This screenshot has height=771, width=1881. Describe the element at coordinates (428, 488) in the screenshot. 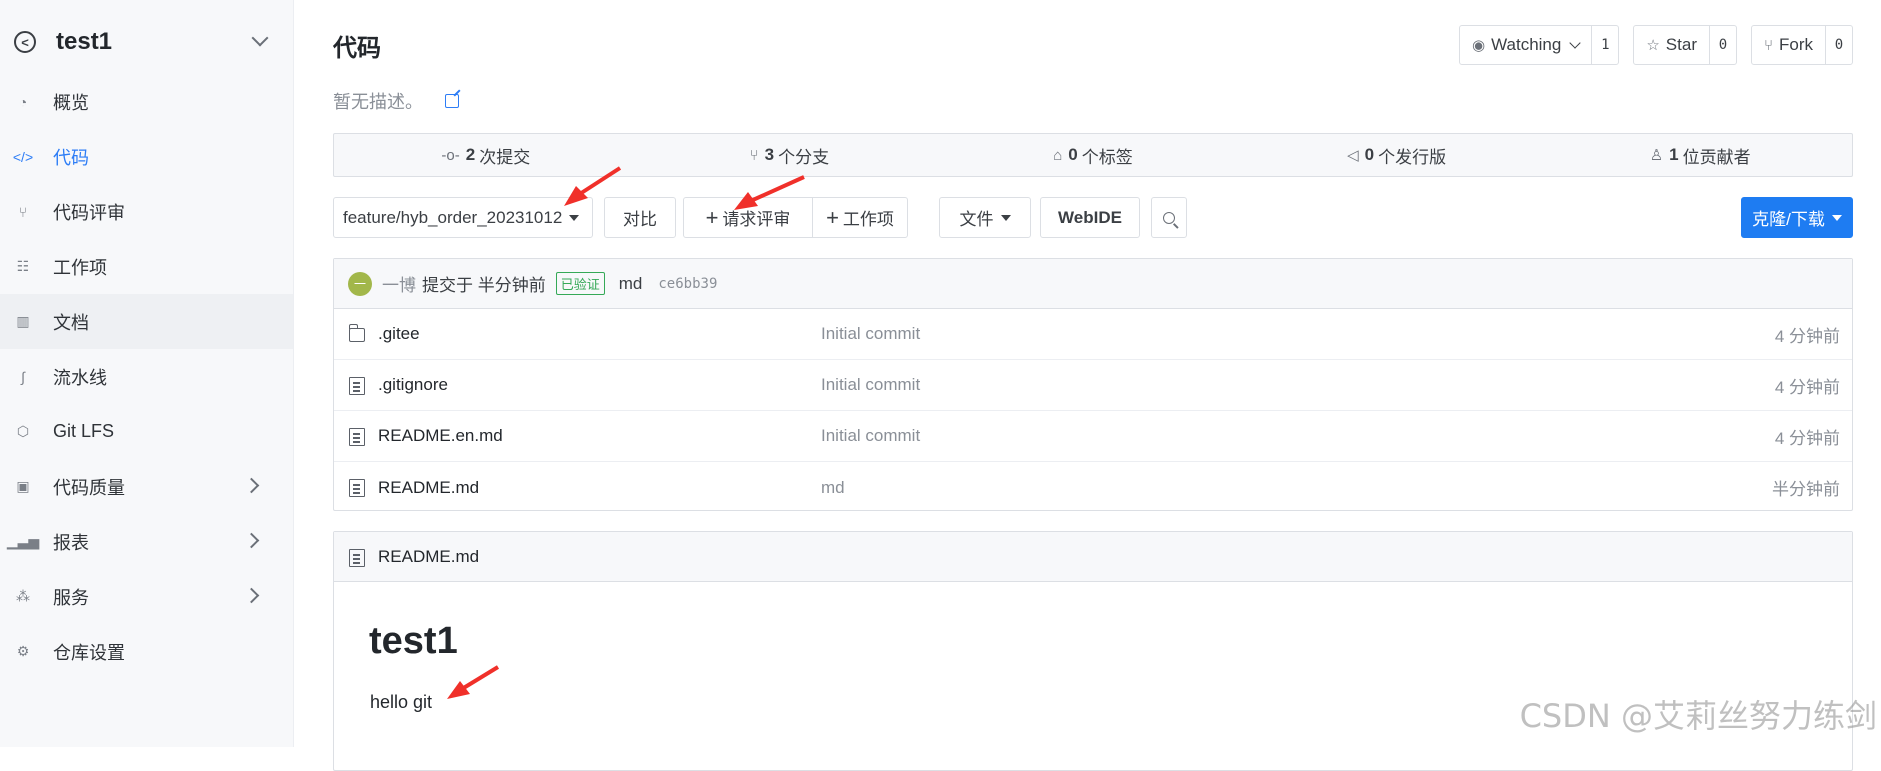

I see `file-name: README.md` at that location.